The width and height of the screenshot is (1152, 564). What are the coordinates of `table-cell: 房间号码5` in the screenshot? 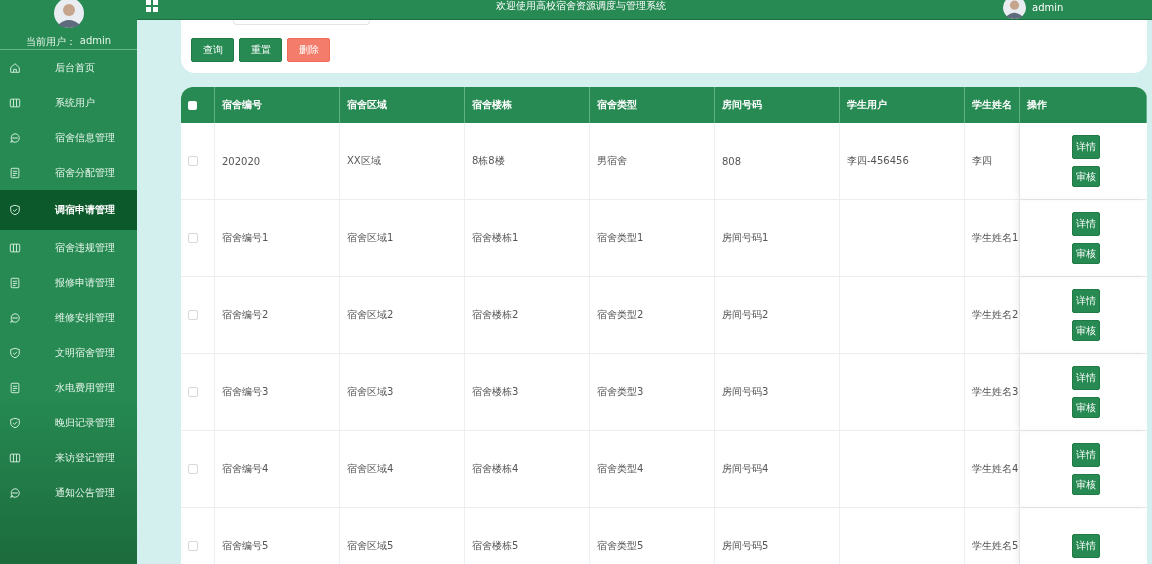 It's located at (745, 546).